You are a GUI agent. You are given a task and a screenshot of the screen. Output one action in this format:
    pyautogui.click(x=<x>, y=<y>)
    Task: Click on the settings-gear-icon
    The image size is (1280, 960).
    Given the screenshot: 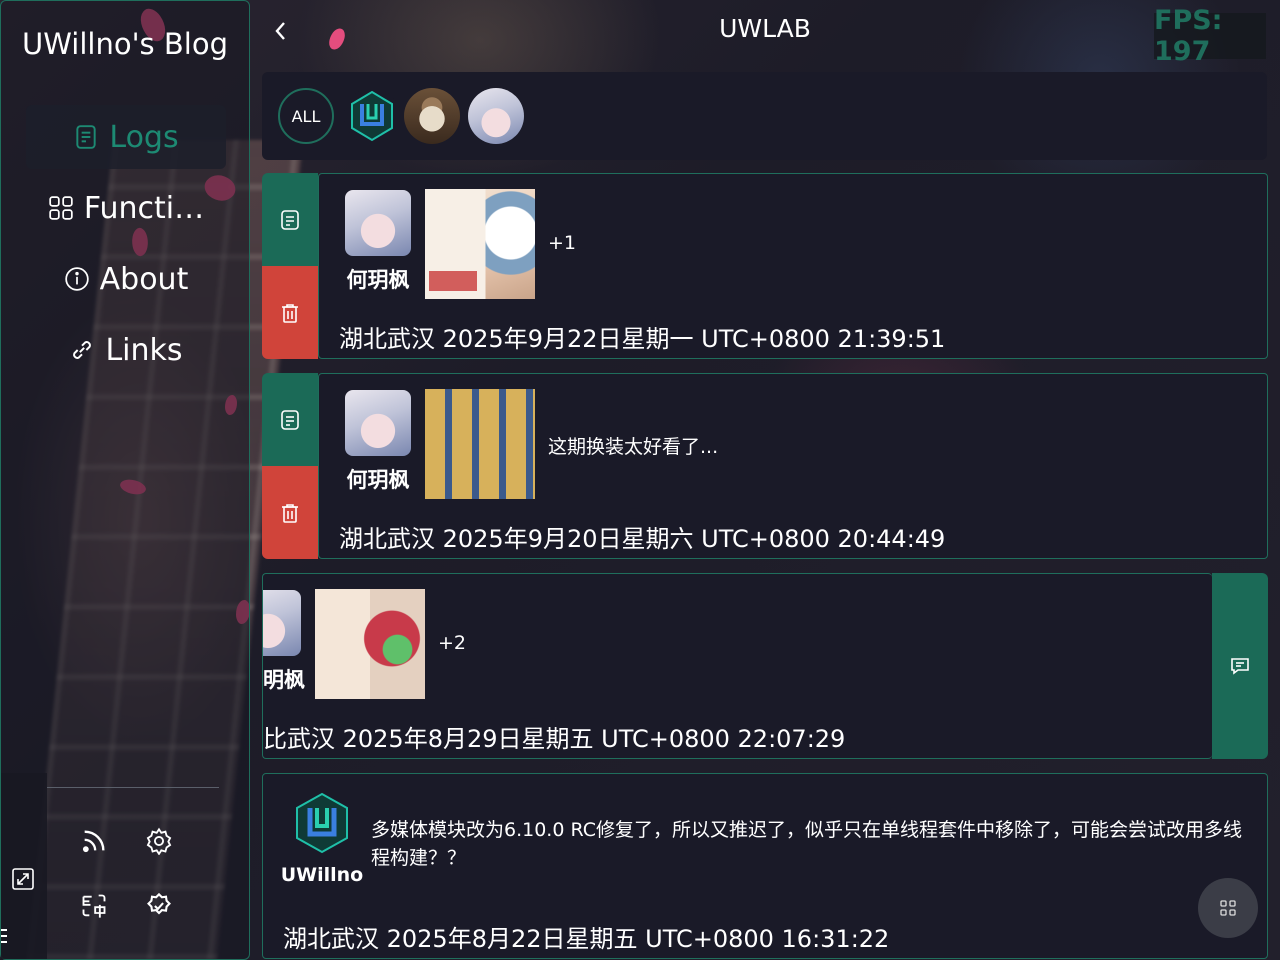 What is the action you would take?
    pyautogui.click(x=159, y=841)
    